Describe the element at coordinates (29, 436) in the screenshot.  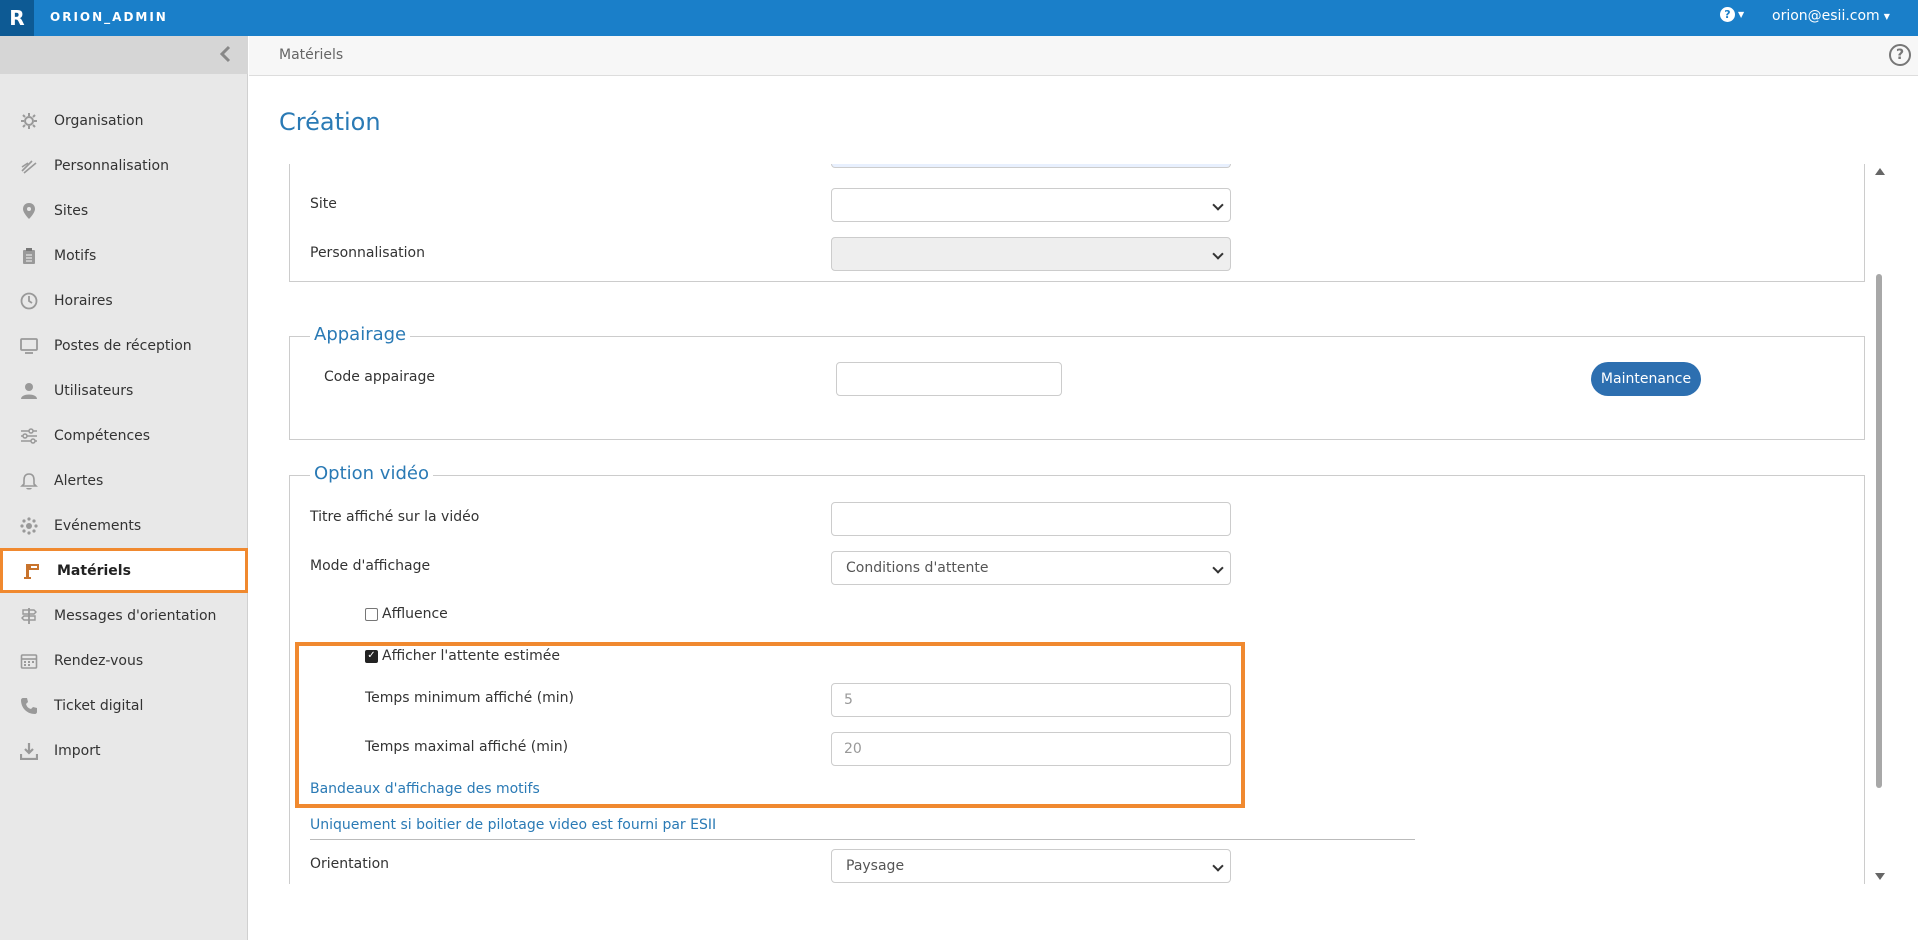
I see `sliders-icon` at that location.